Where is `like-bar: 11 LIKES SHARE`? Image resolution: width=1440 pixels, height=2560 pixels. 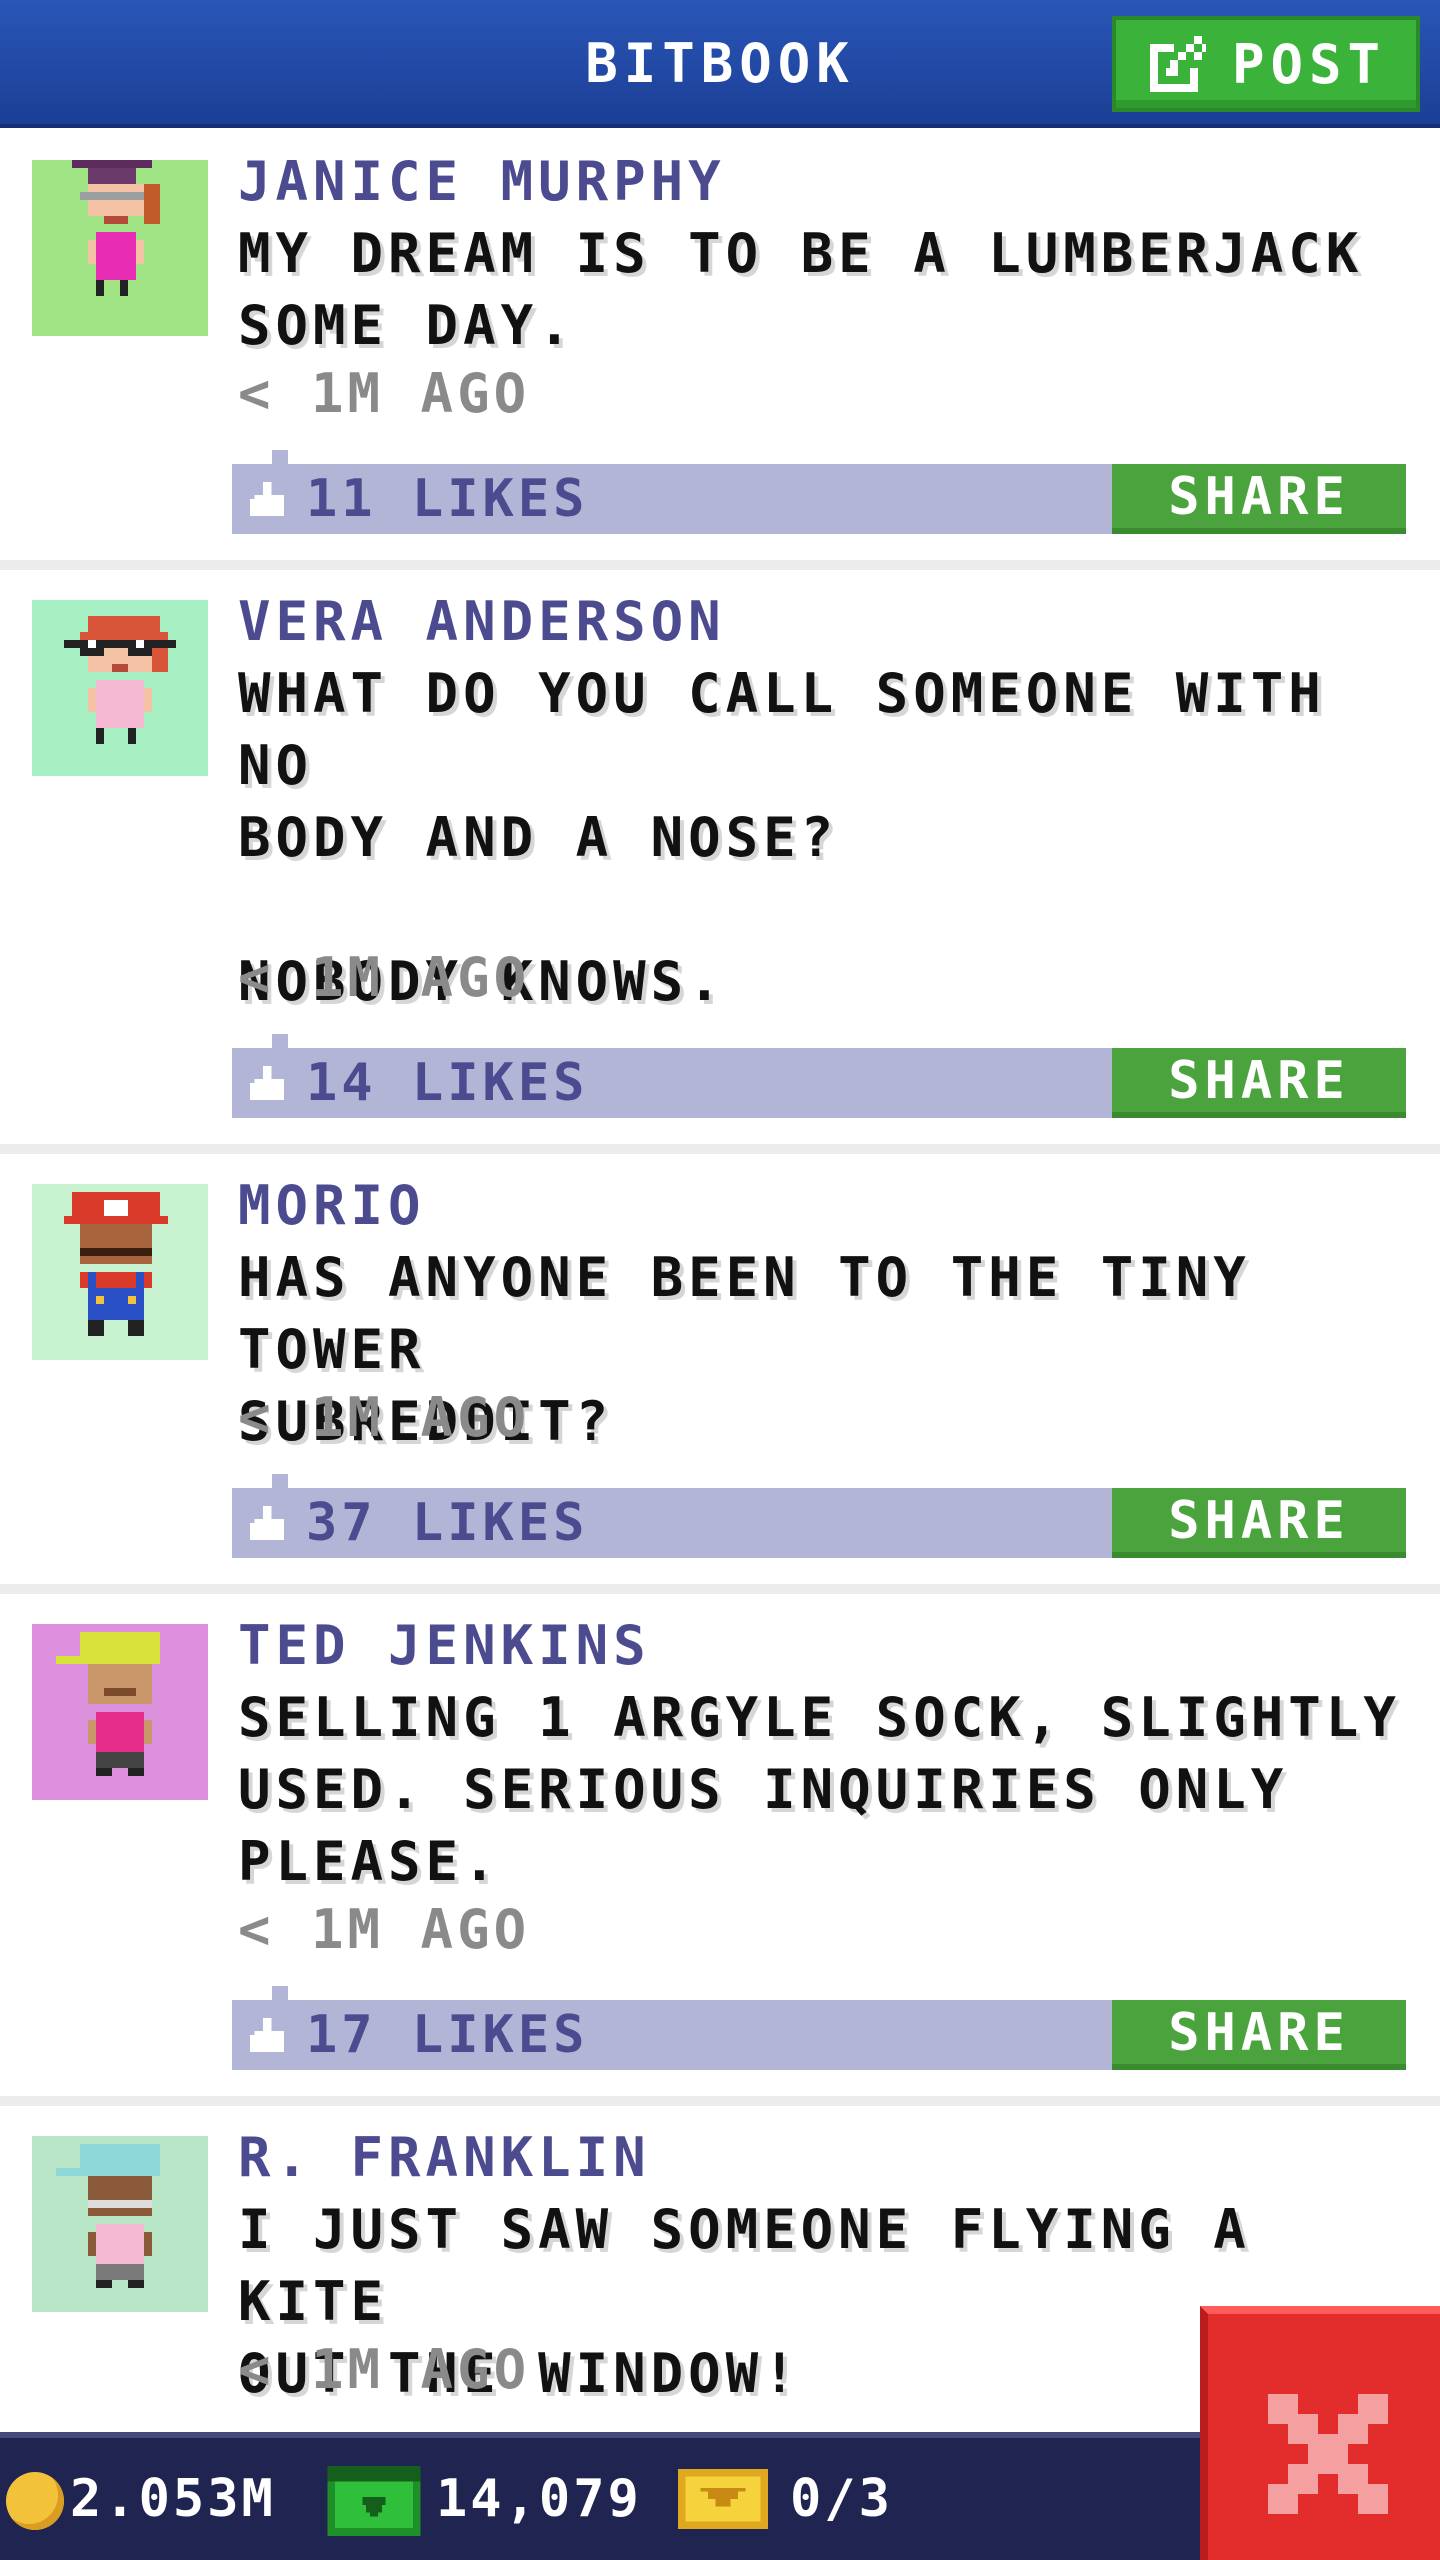
like-bar: 11 LIKES SHARE is located at coordinates (819, 492).